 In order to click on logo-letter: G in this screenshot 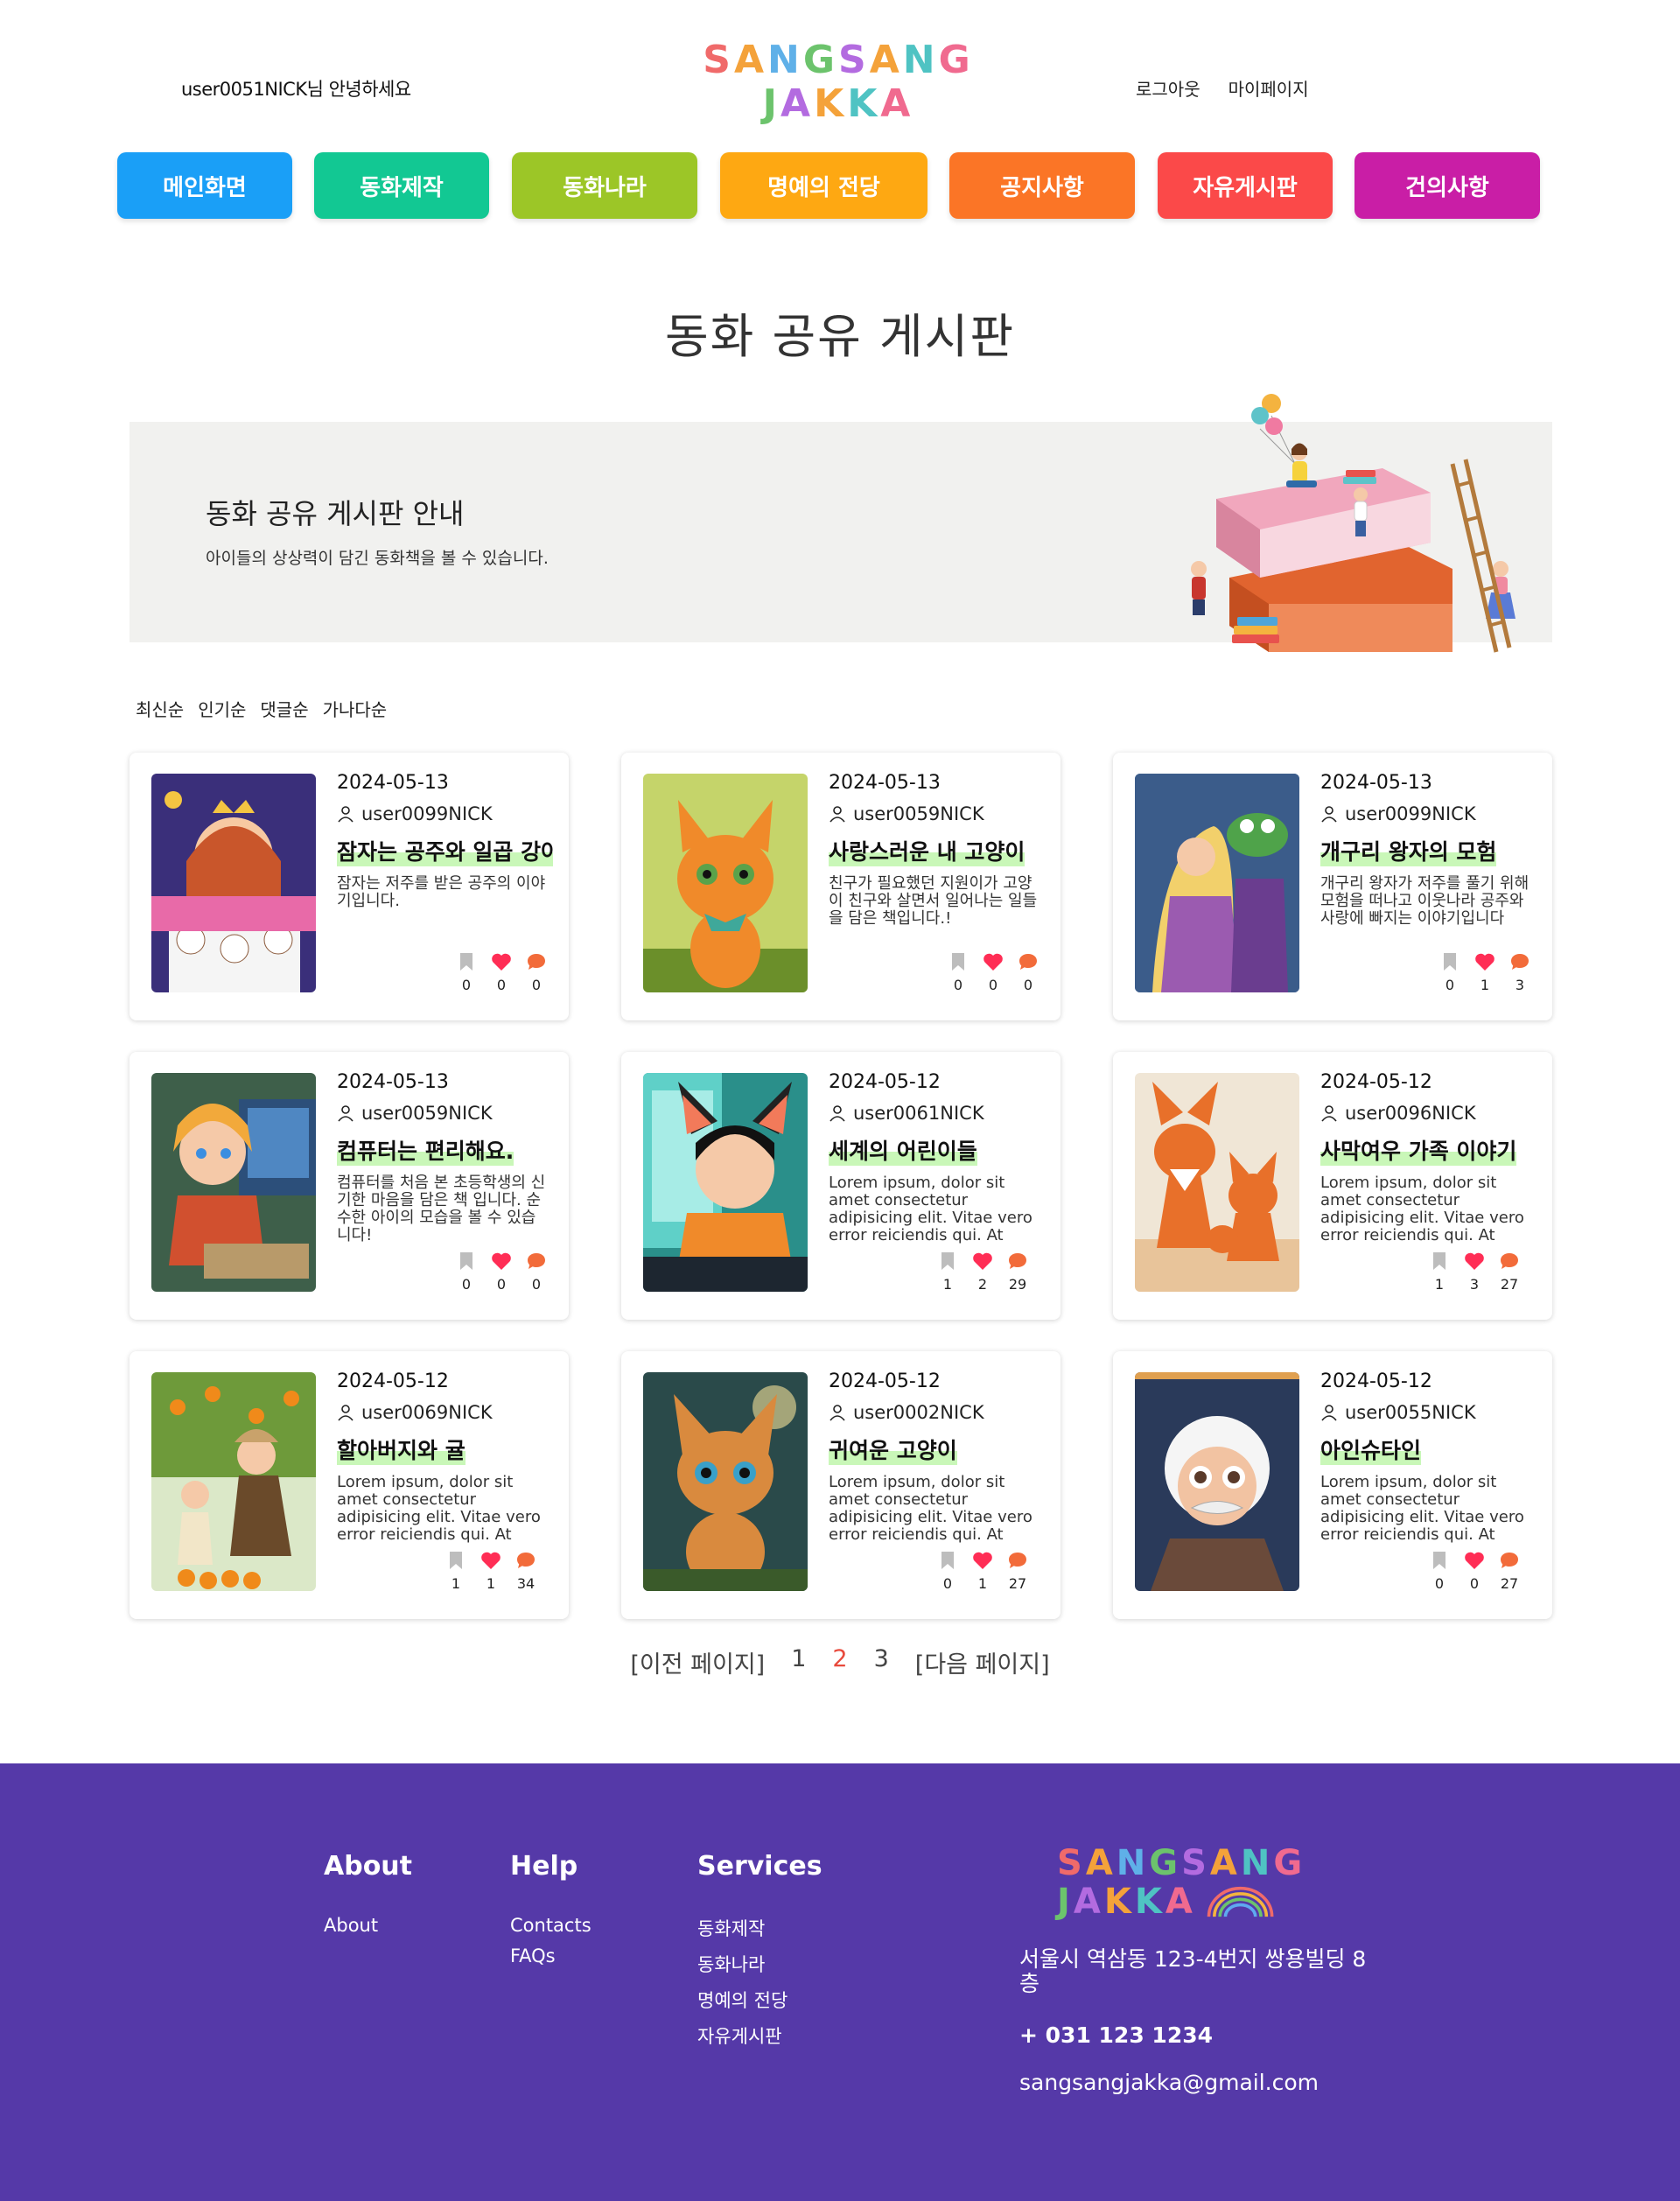, I will do `click(820, 60)`.